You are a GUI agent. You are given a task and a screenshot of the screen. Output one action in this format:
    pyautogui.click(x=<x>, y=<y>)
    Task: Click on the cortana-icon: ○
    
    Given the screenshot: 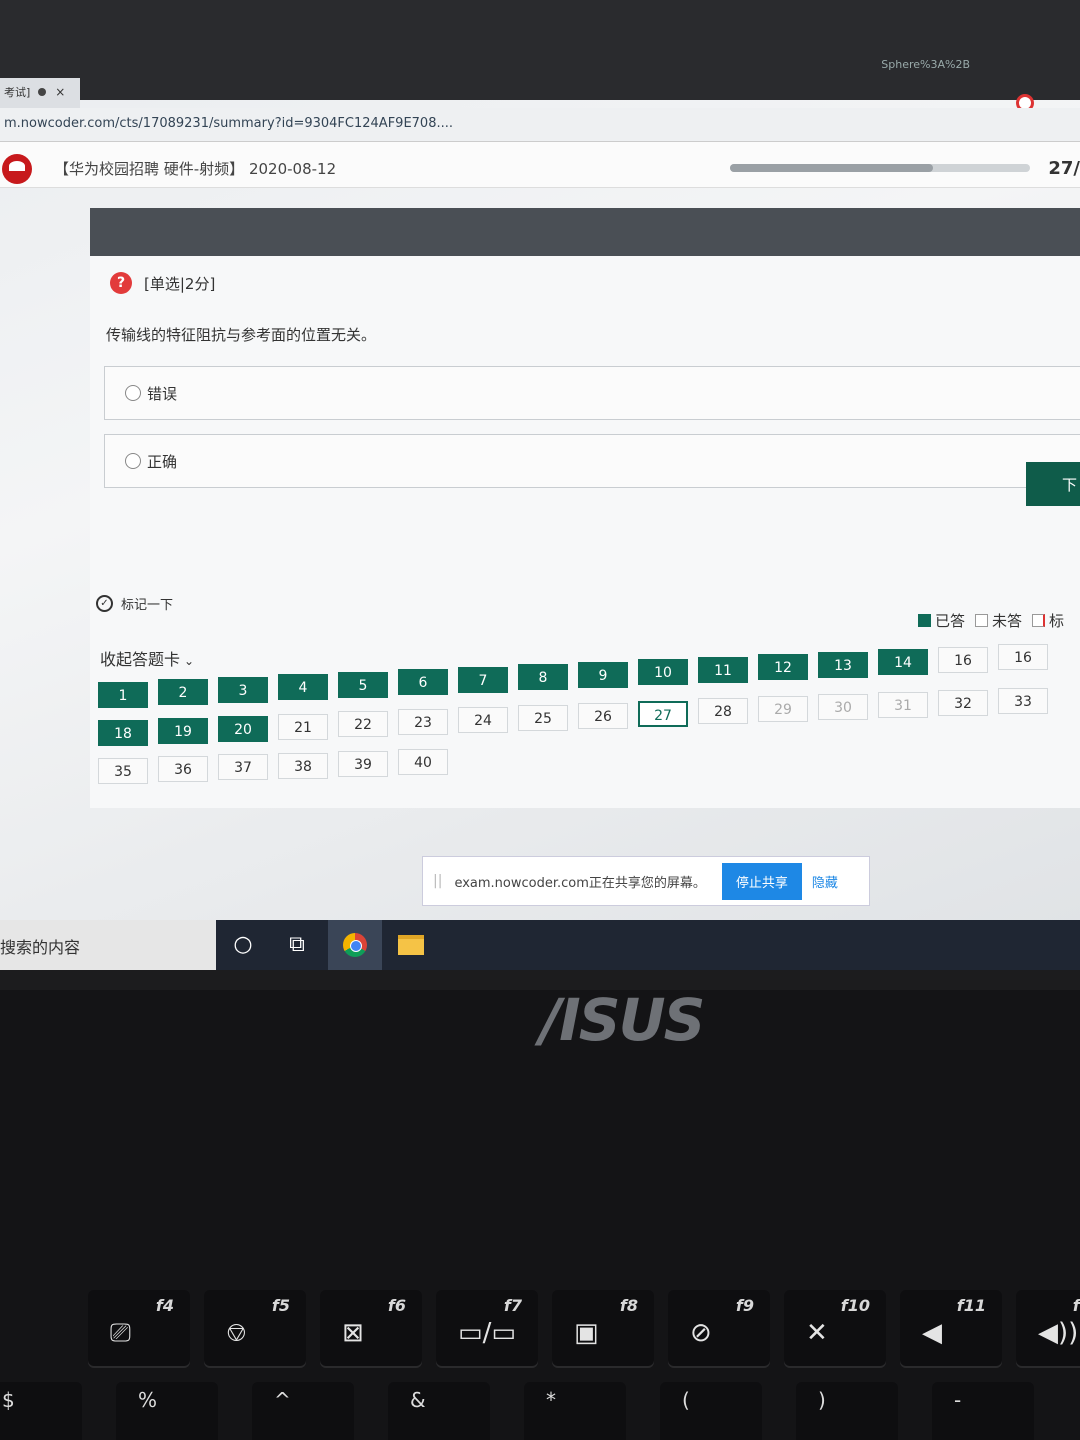 What is the action you would take?
    pyautogui.click(x=243, y=945)
    